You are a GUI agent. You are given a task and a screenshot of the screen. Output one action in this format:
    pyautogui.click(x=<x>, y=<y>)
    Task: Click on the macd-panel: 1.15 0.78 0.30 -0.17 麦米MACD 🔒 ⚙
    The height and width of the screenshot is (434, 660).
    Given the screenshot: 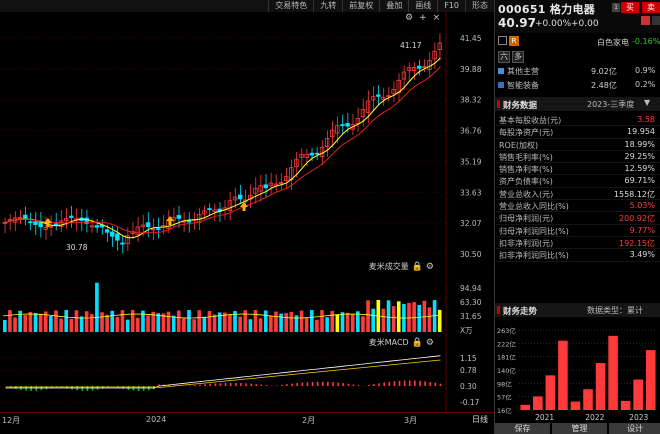 What is the action you would take?
    pyautogui.click(x=247, y=373)
    